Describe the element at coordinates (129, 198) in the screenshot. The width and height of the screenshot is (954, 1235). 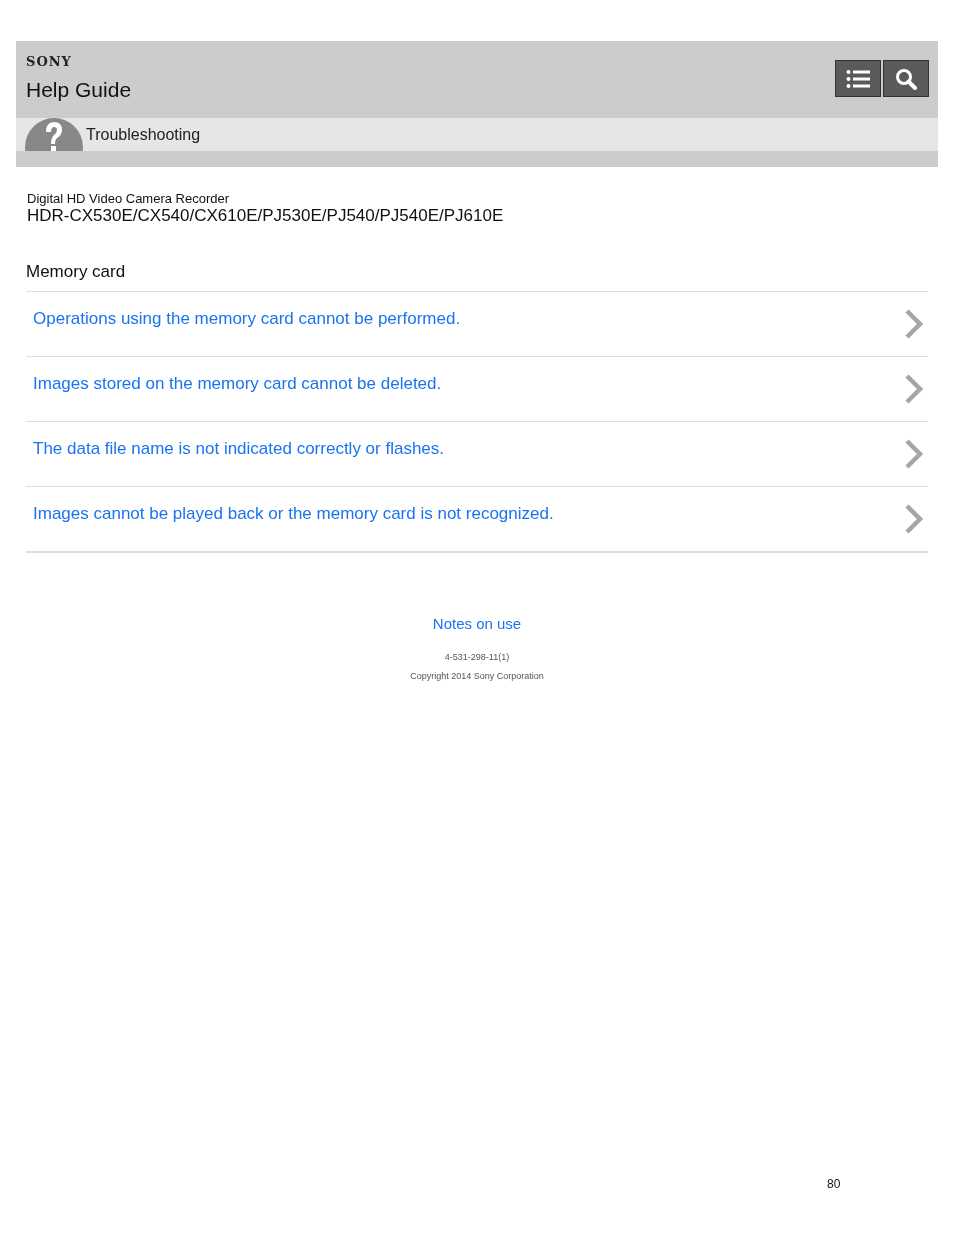
I see `product-category: Digital HD Video Camera Recorder` at that location.